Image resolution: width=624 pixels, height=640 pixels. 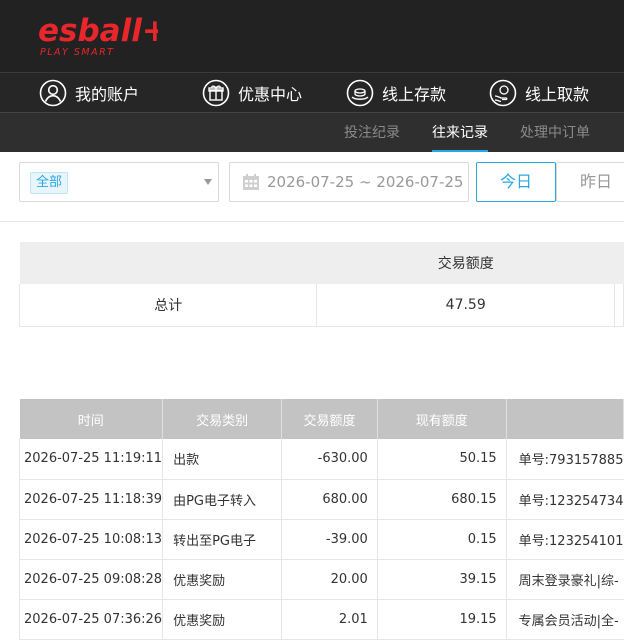 What do you see at coordinates (465, 305) in the screenshot?
I see `summary-total-value: 47.59` at bounding box center [465, 305].